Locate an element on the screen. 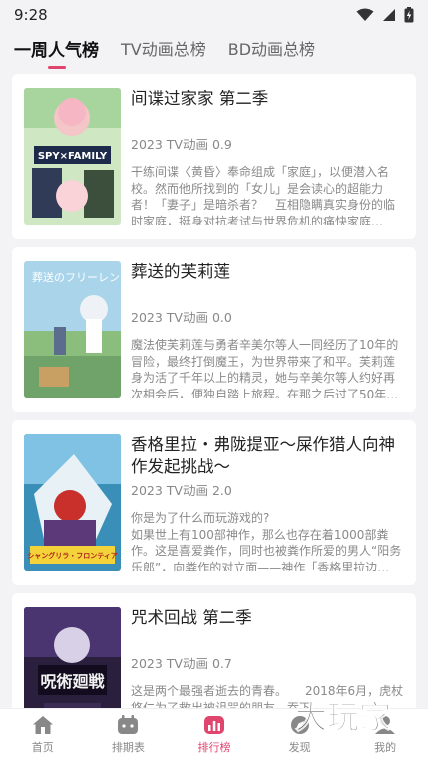 The width and height of the screenshot is (428, 760). nav-label: 排行榜 is located at coordinates (214, 747).